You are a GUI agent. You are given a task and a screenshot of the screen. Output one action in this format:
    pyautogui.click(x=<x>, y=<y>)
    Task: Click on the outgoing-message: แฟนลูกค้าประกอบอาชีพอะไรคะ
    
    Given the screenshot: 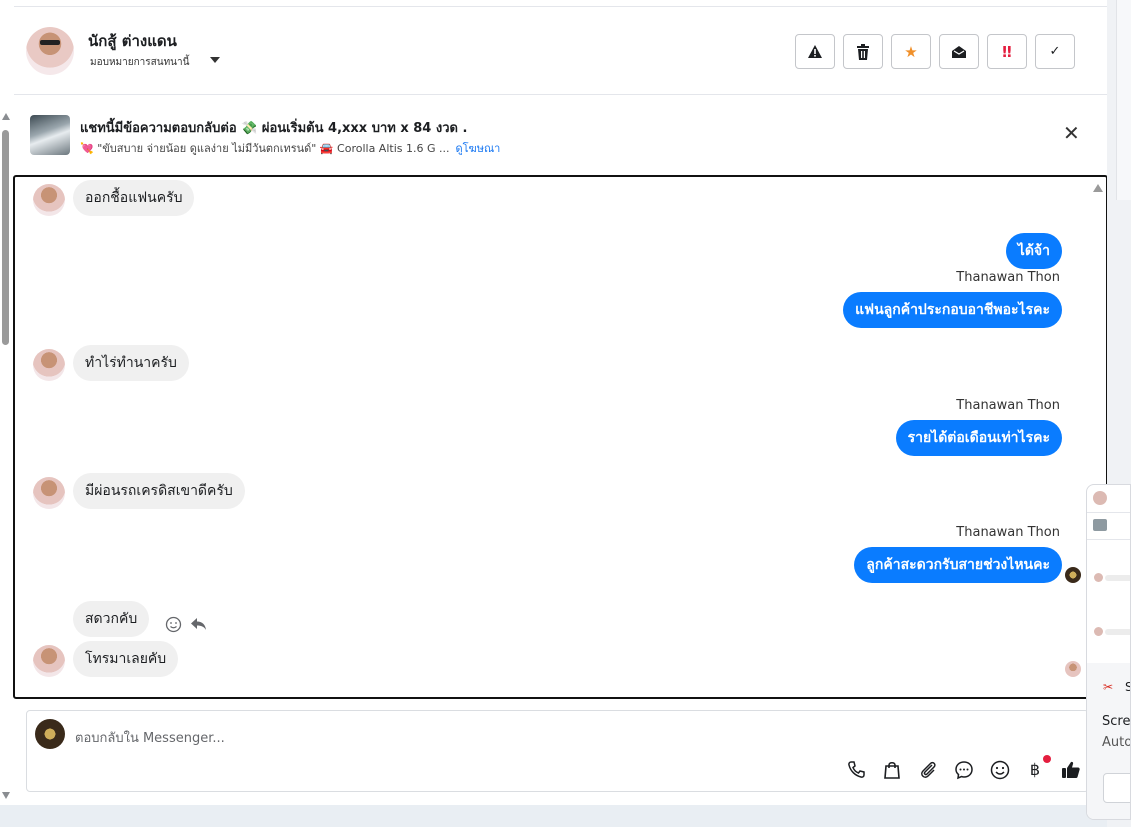 What is the action you would take?
    pyautogui.click(x=952, y=310)
    